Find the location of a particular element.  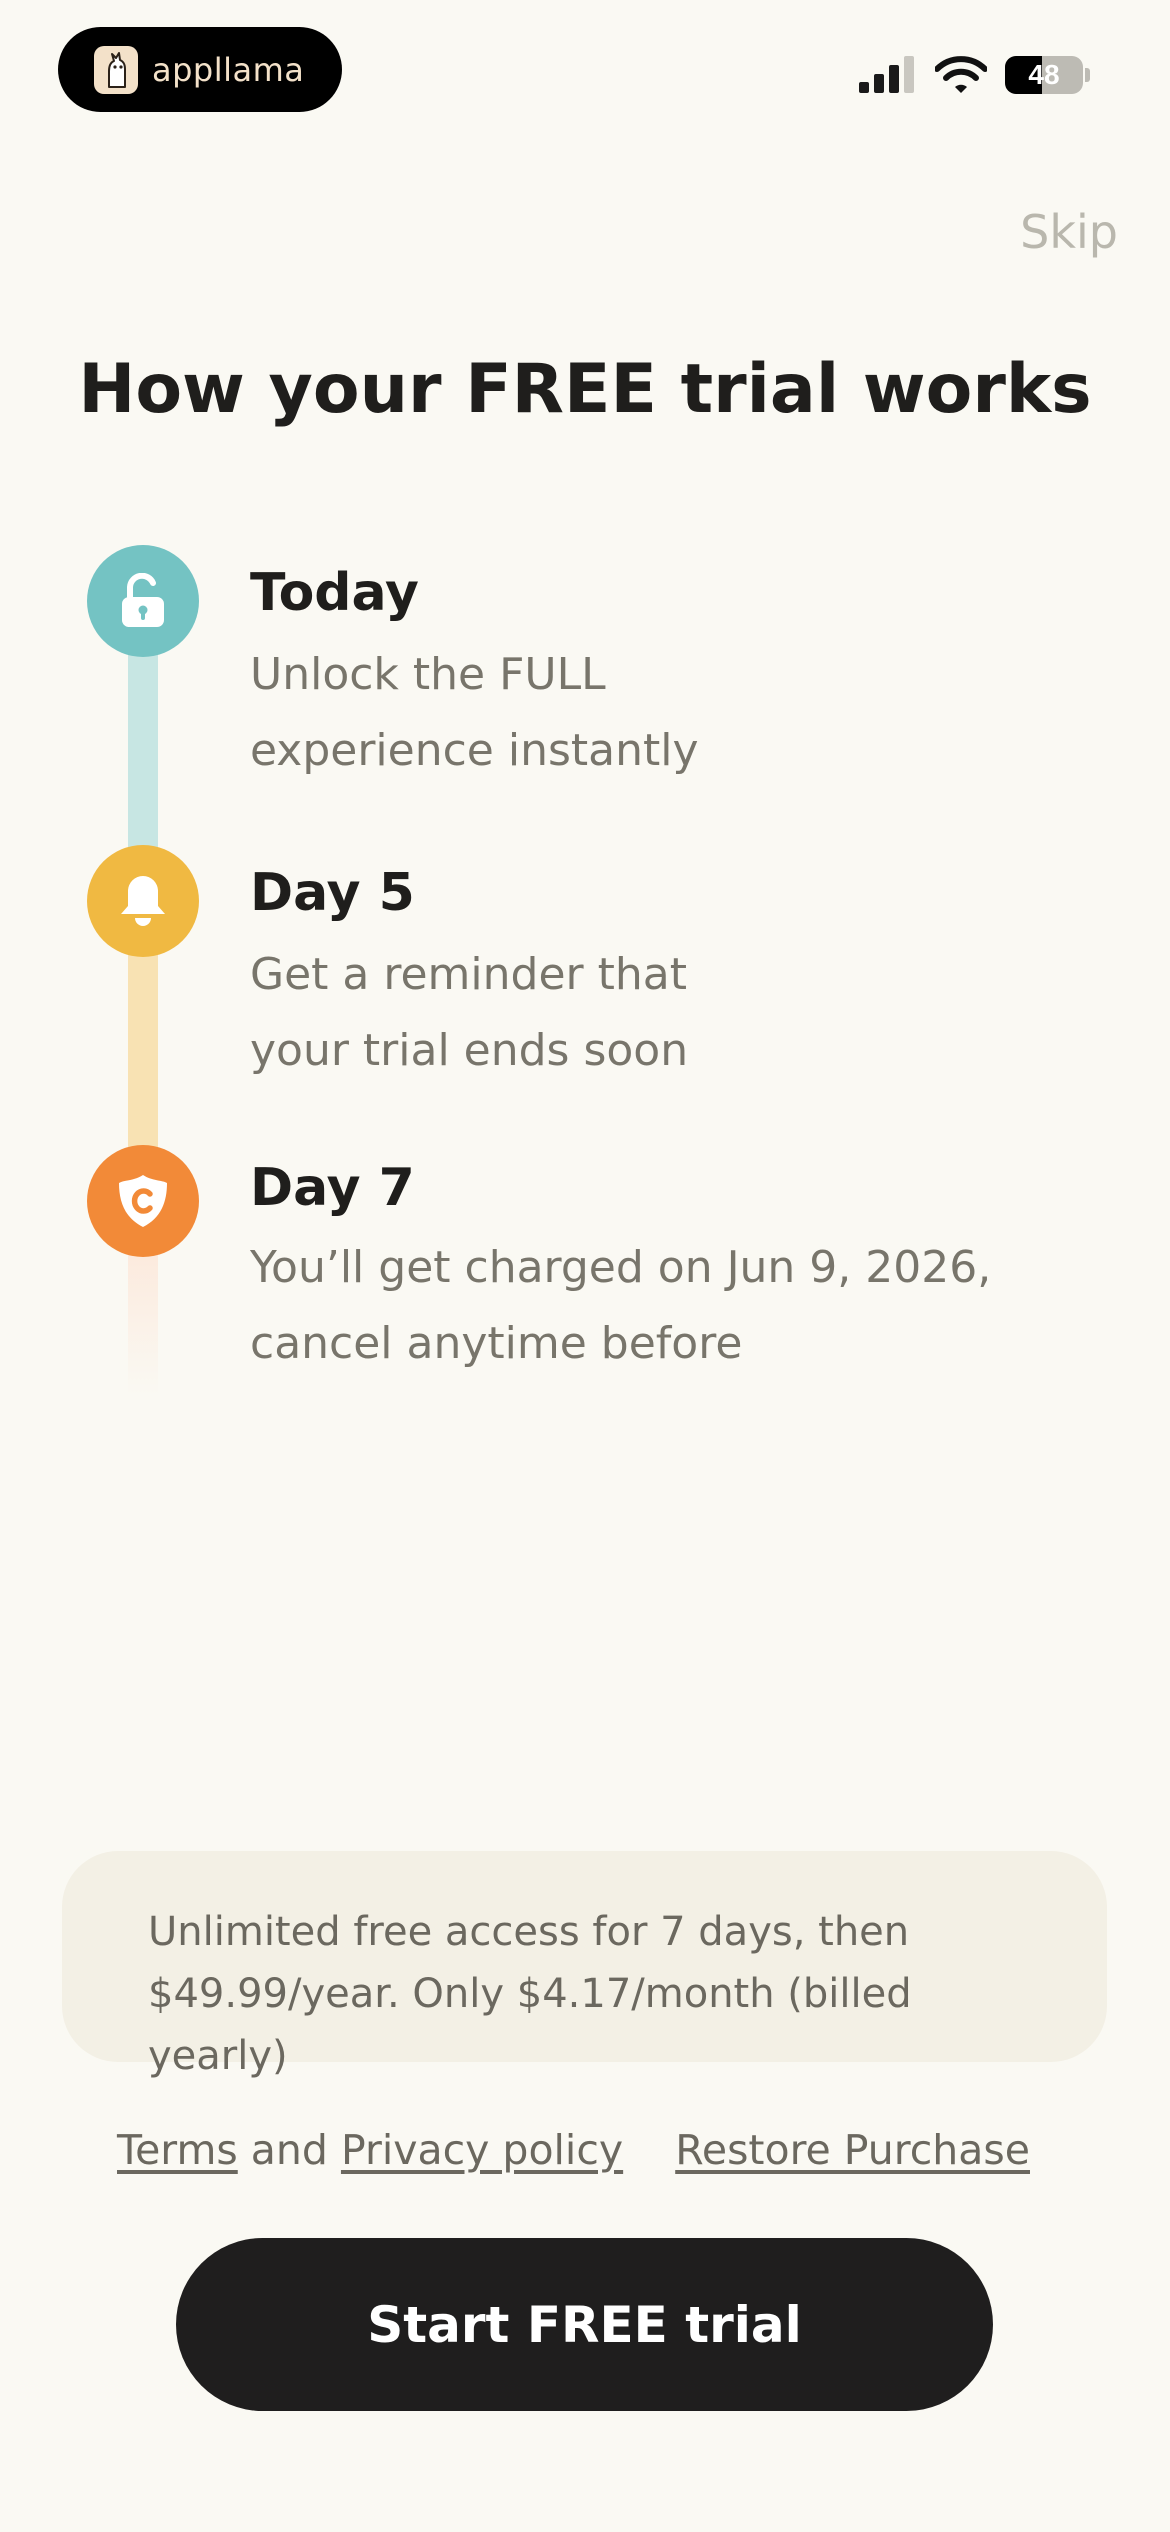

and-text: and is located at coordinates (289, 2150).